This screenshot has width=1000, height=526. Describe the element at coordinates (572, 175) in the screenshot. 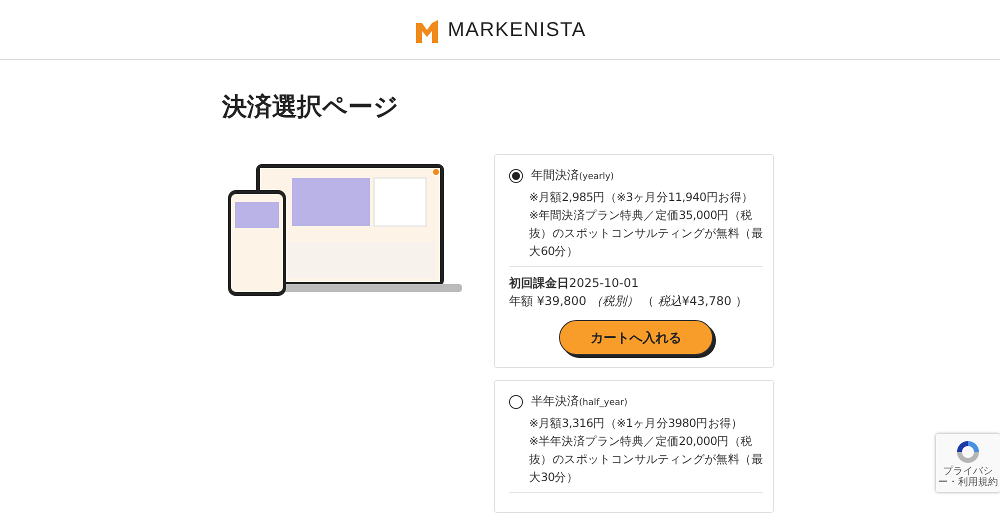

I see `plan-name: 年間決済(yearly)` at that location.